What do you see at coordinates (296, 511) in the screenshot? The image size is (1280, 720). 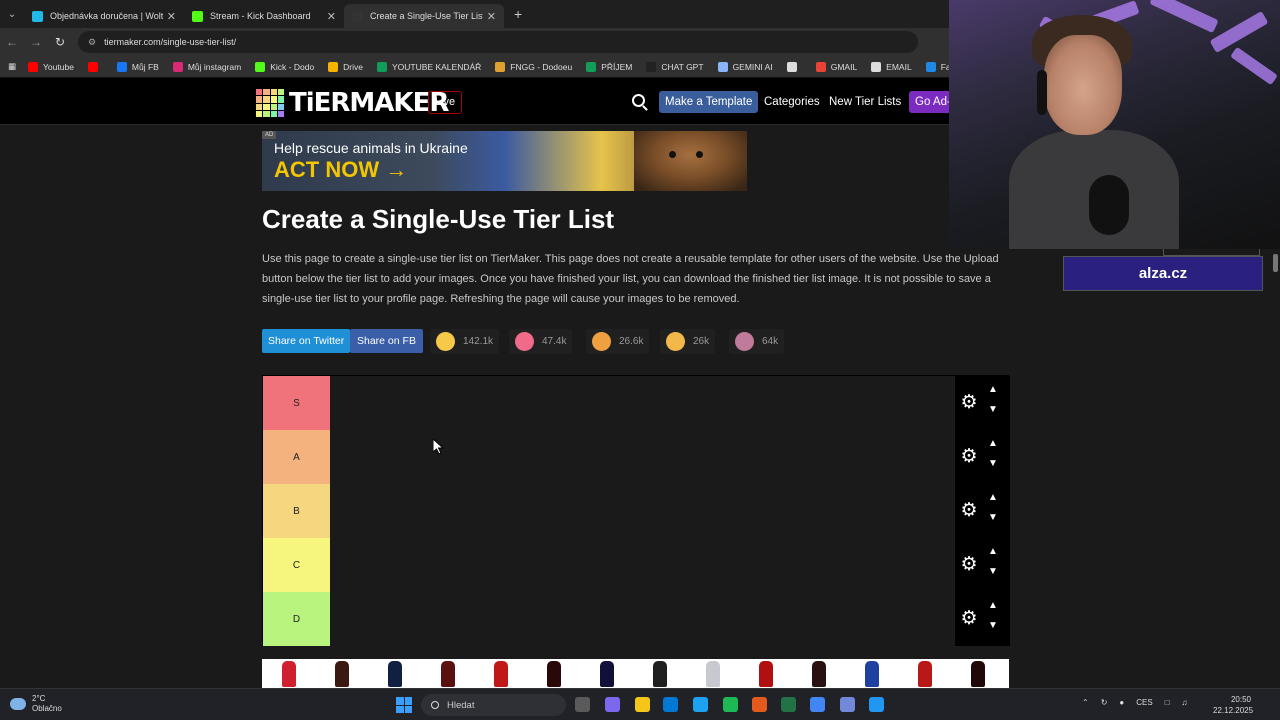 I see `tier-label: B` at bounding box center [296, 511].